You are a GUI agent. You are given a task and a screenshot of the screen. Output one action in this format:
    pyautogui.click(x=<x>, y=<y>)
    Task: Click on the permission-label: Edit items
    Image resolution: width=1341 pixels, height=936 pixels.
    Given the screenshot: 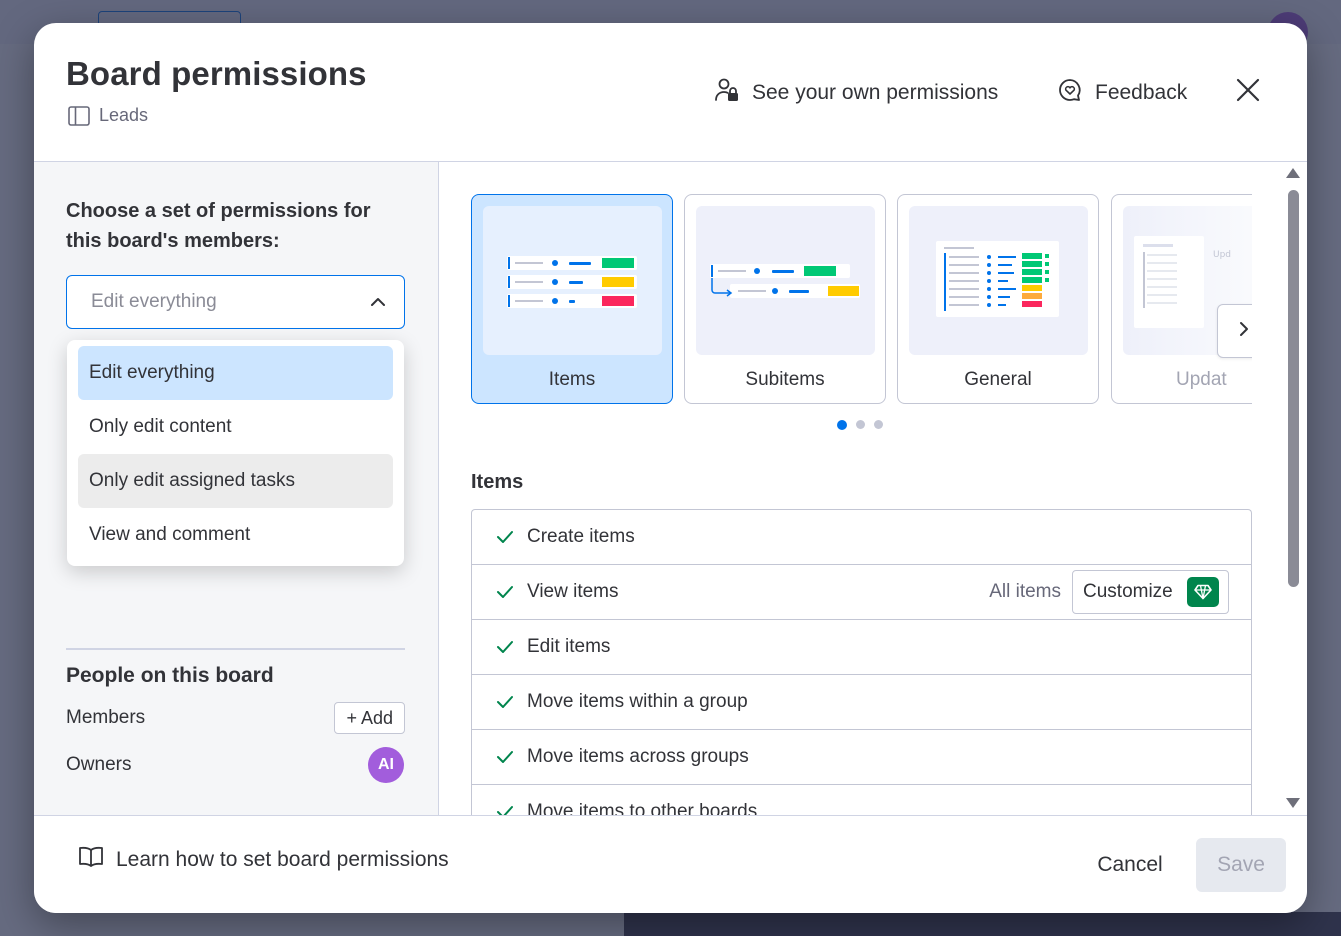 What is the action you would take?
    pyautogui.click(x=569, y=646)
    